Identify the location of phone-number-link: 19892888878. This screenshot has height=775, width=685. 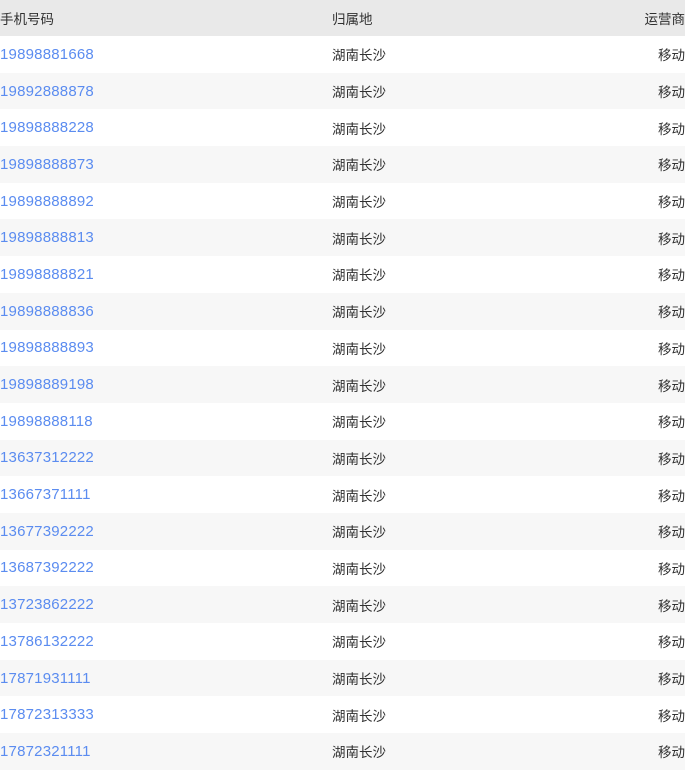
(47, 91).